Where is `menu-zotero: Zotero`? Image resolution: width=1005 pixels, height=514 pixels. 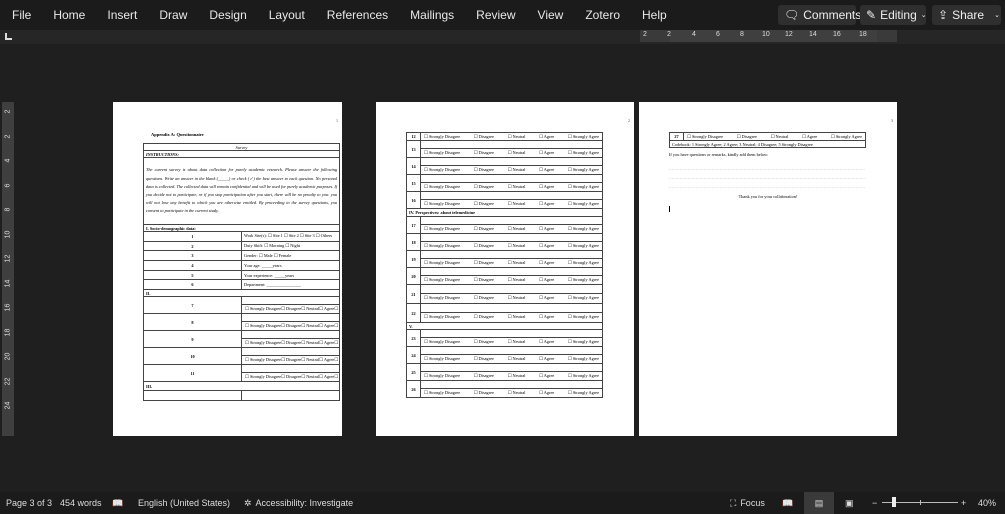 menu-zotero: Zotero is located at coordinates (602, 15).